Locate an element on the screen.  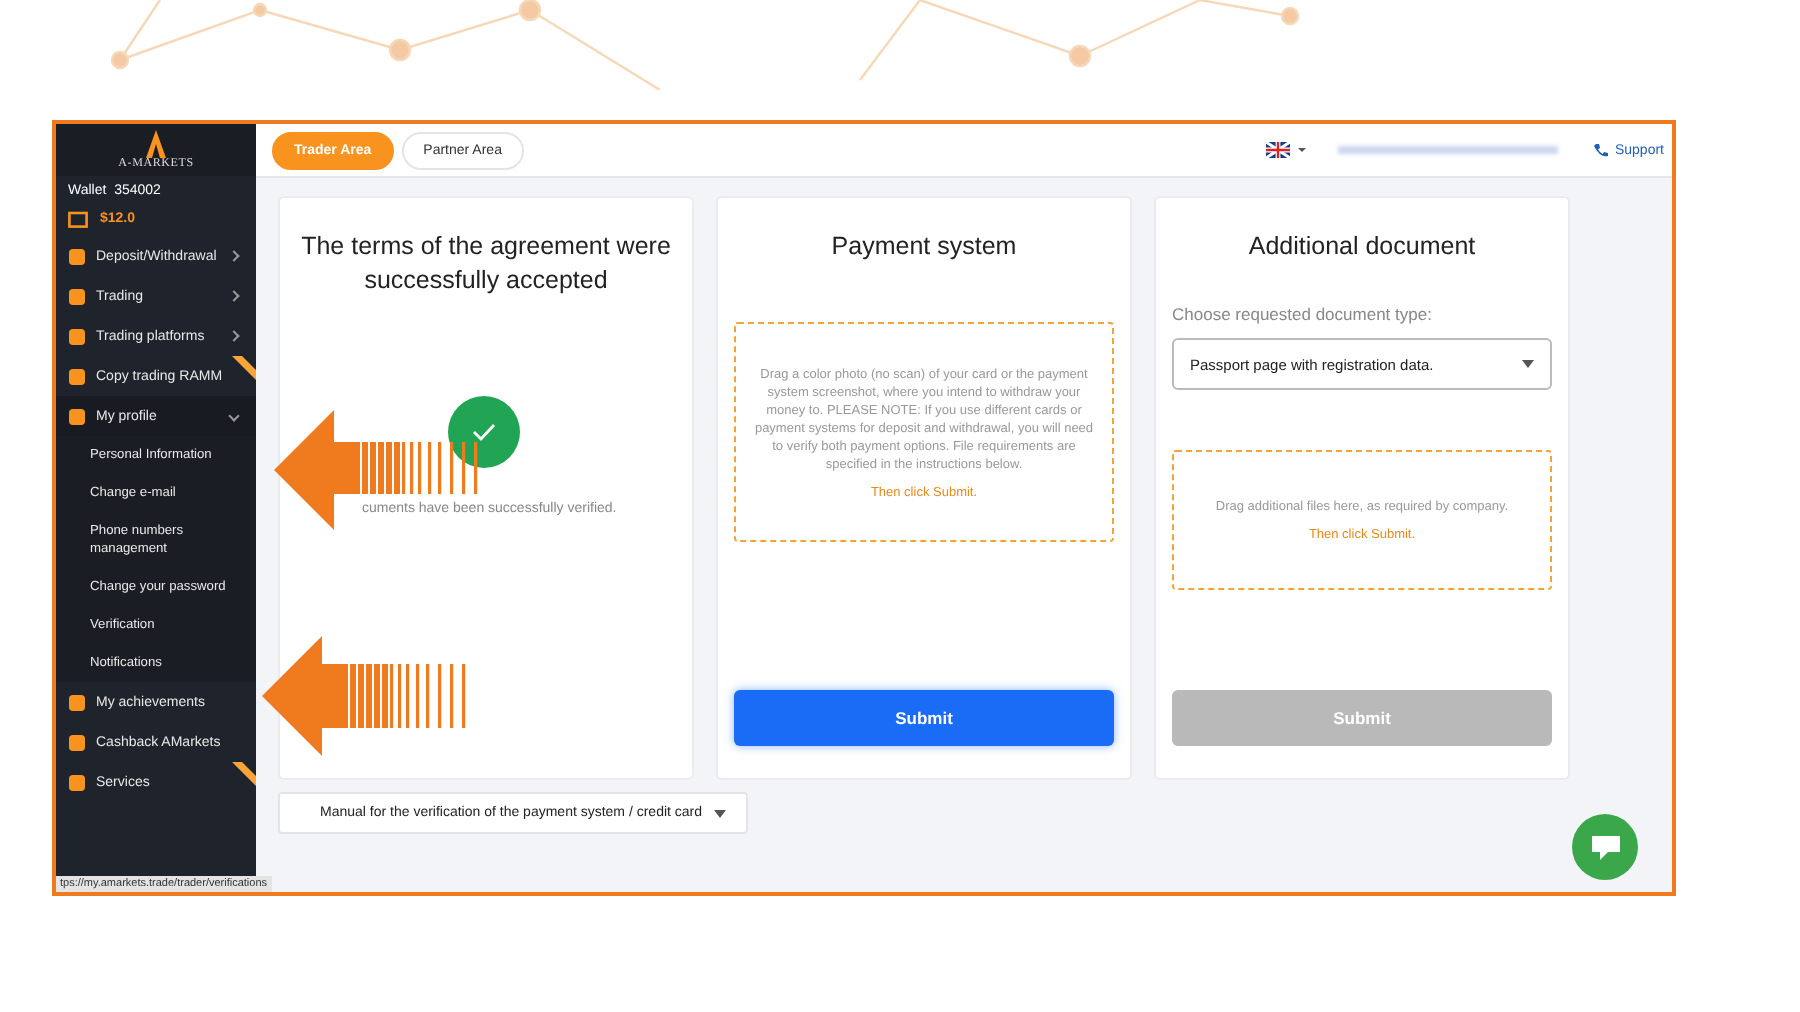
field-label: Choose requested document type: is located at coordinates (1303, 314).